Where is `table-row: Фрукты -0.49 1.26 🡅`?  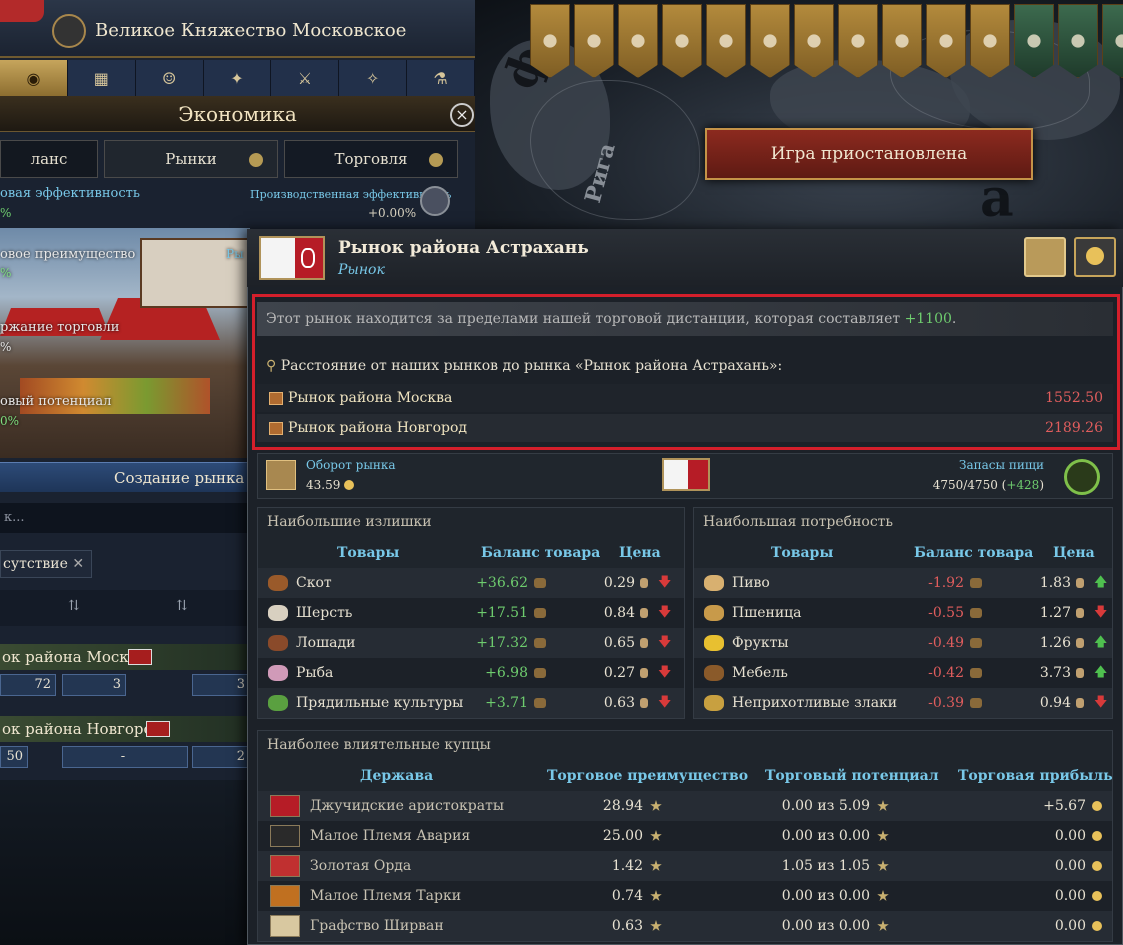 table-row: Фрукты -0.49 1.26 🡅 is located at coordinates (903, 643).